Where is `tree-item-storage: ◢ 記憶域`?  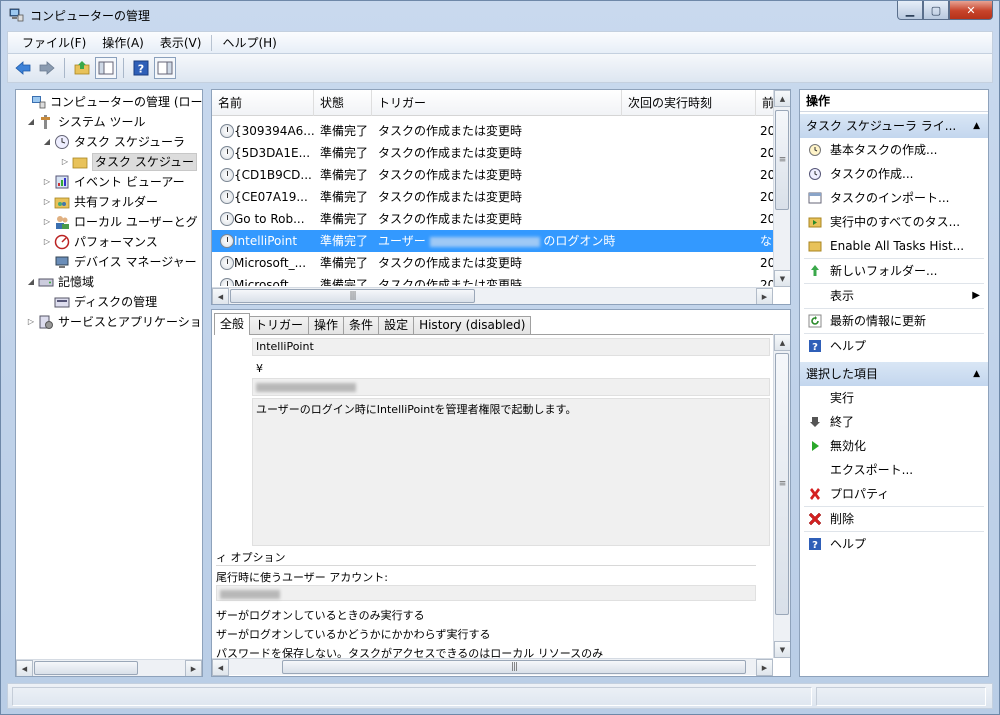
tree-item-storage: ◢ 記憶域 is located at coordinates (60, 282).